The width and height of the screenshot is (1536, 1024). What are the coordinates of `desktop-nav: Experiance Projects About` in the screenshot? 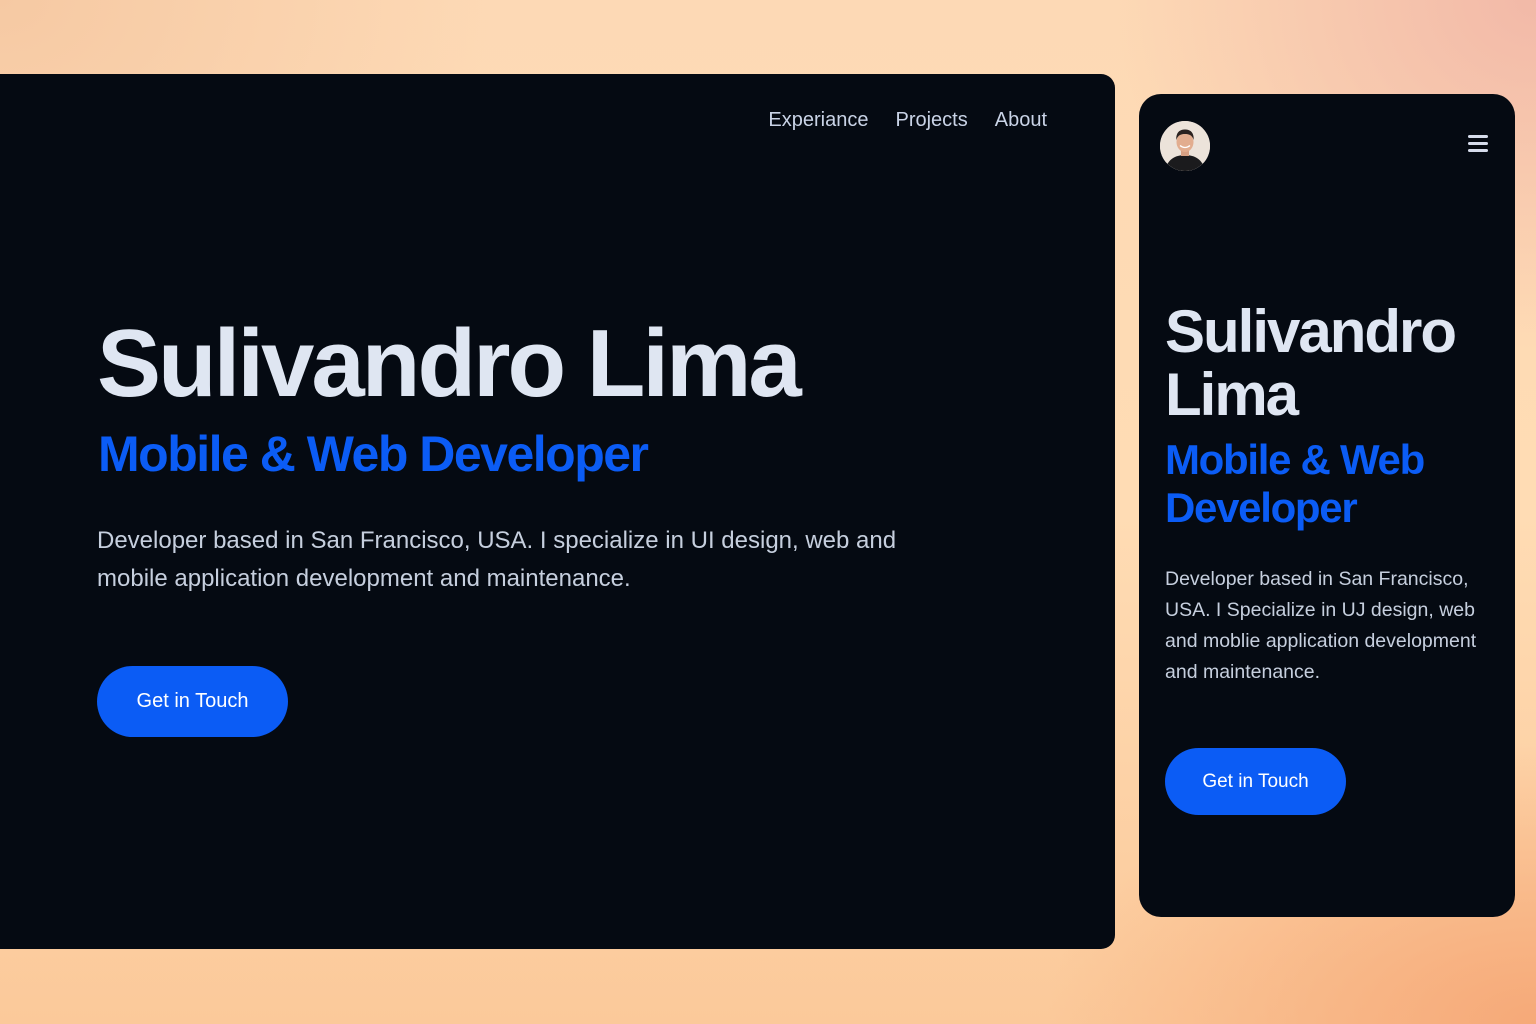 It's located at (907, 120).